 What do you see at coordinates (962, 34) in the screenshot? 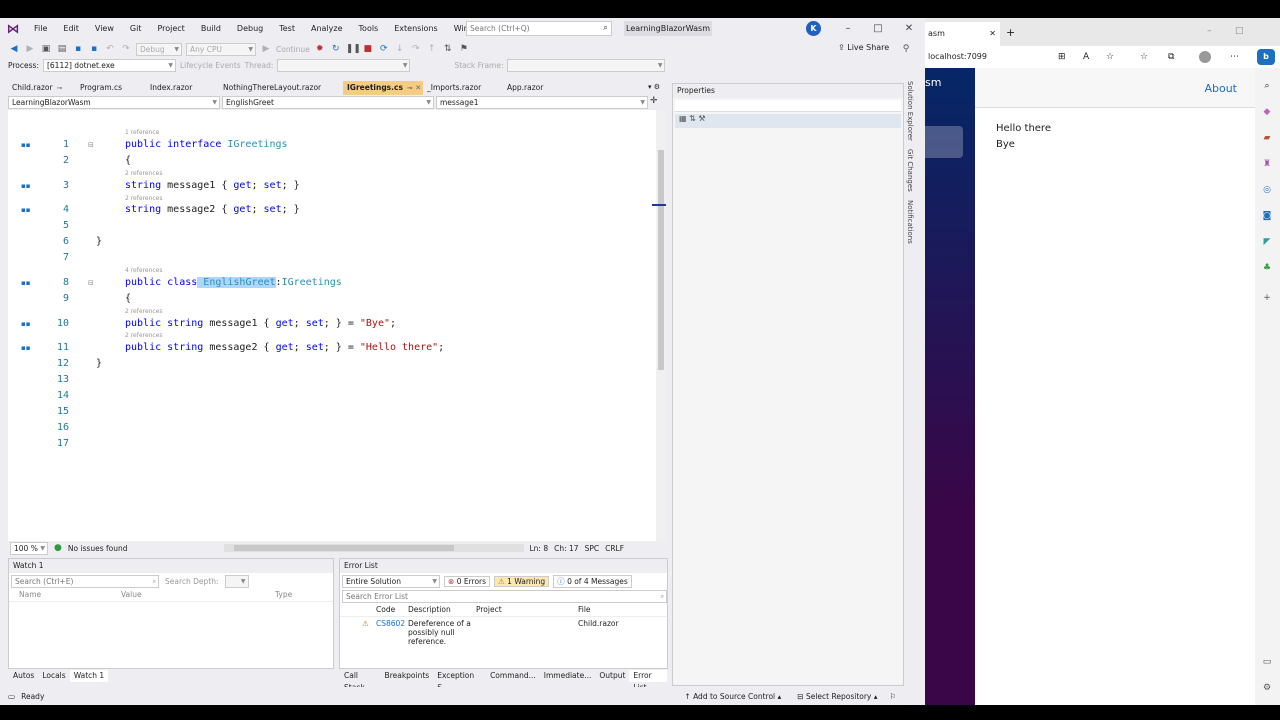
I see `browser-tab: asm ✕` at bounding box center [962, 34].